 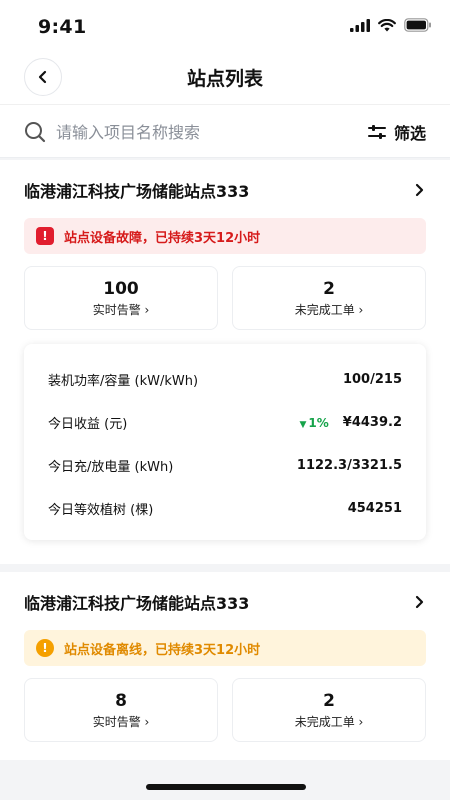 I want to click on page-title: 站点列表, so click(x=224, y=79).